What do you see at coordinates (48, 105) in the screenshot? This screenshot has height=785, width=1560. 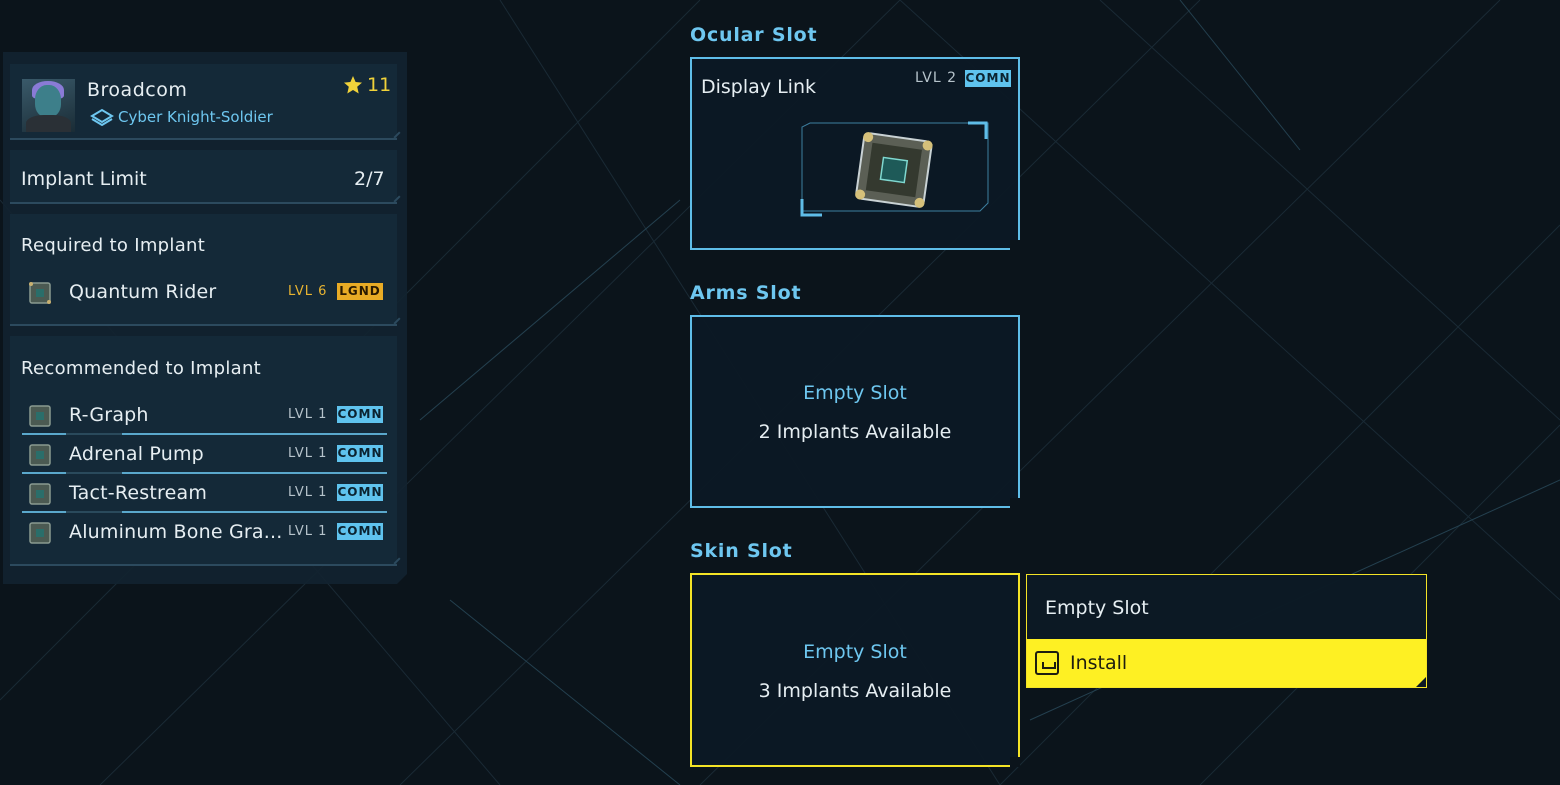 I see `character-avatar` at bounding box center [48, 105].